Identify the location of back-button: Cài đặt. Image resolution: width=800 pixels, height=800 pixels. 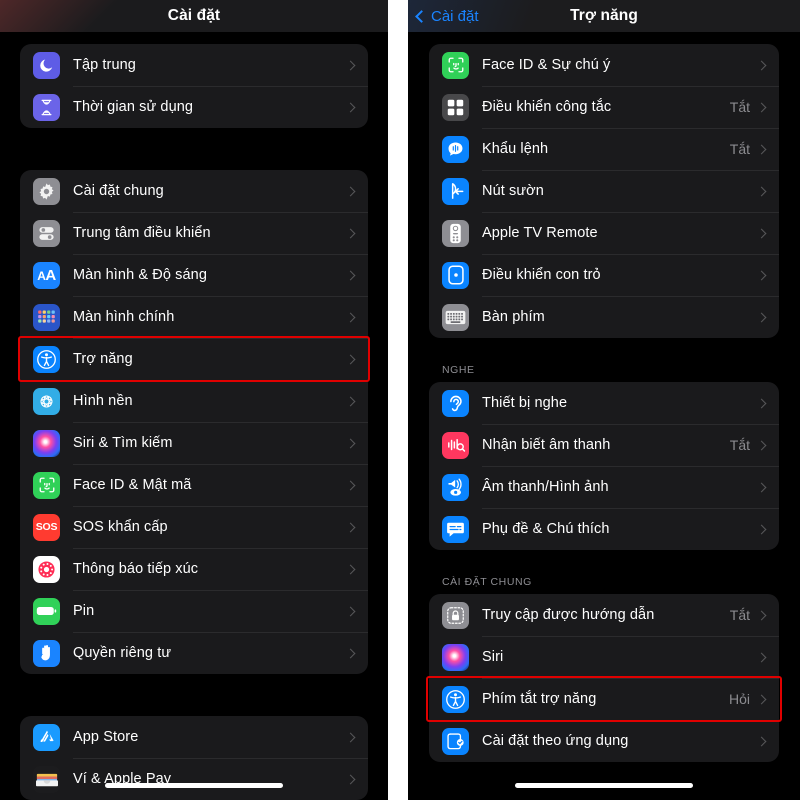
(447, 16).